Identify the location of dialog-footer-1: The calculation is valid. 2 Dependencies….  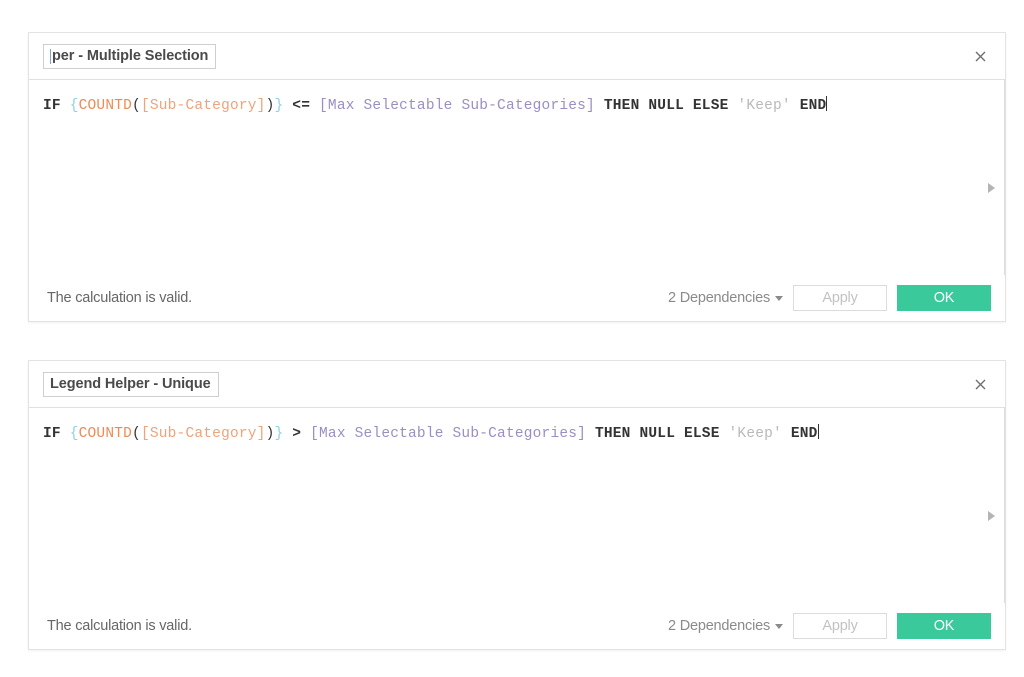
(517, 298).